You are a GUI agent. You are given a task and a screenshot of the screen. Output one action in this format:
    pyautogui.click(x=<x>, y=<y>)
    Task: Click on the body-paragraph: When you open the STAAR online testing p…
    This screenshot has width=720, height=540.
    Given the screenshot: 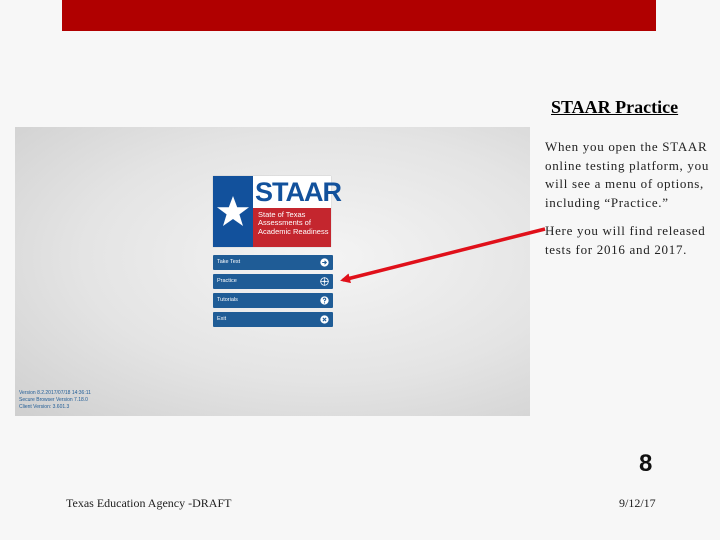 What is the action you would take?
    pyautogui.click(x=627, y=174)
    